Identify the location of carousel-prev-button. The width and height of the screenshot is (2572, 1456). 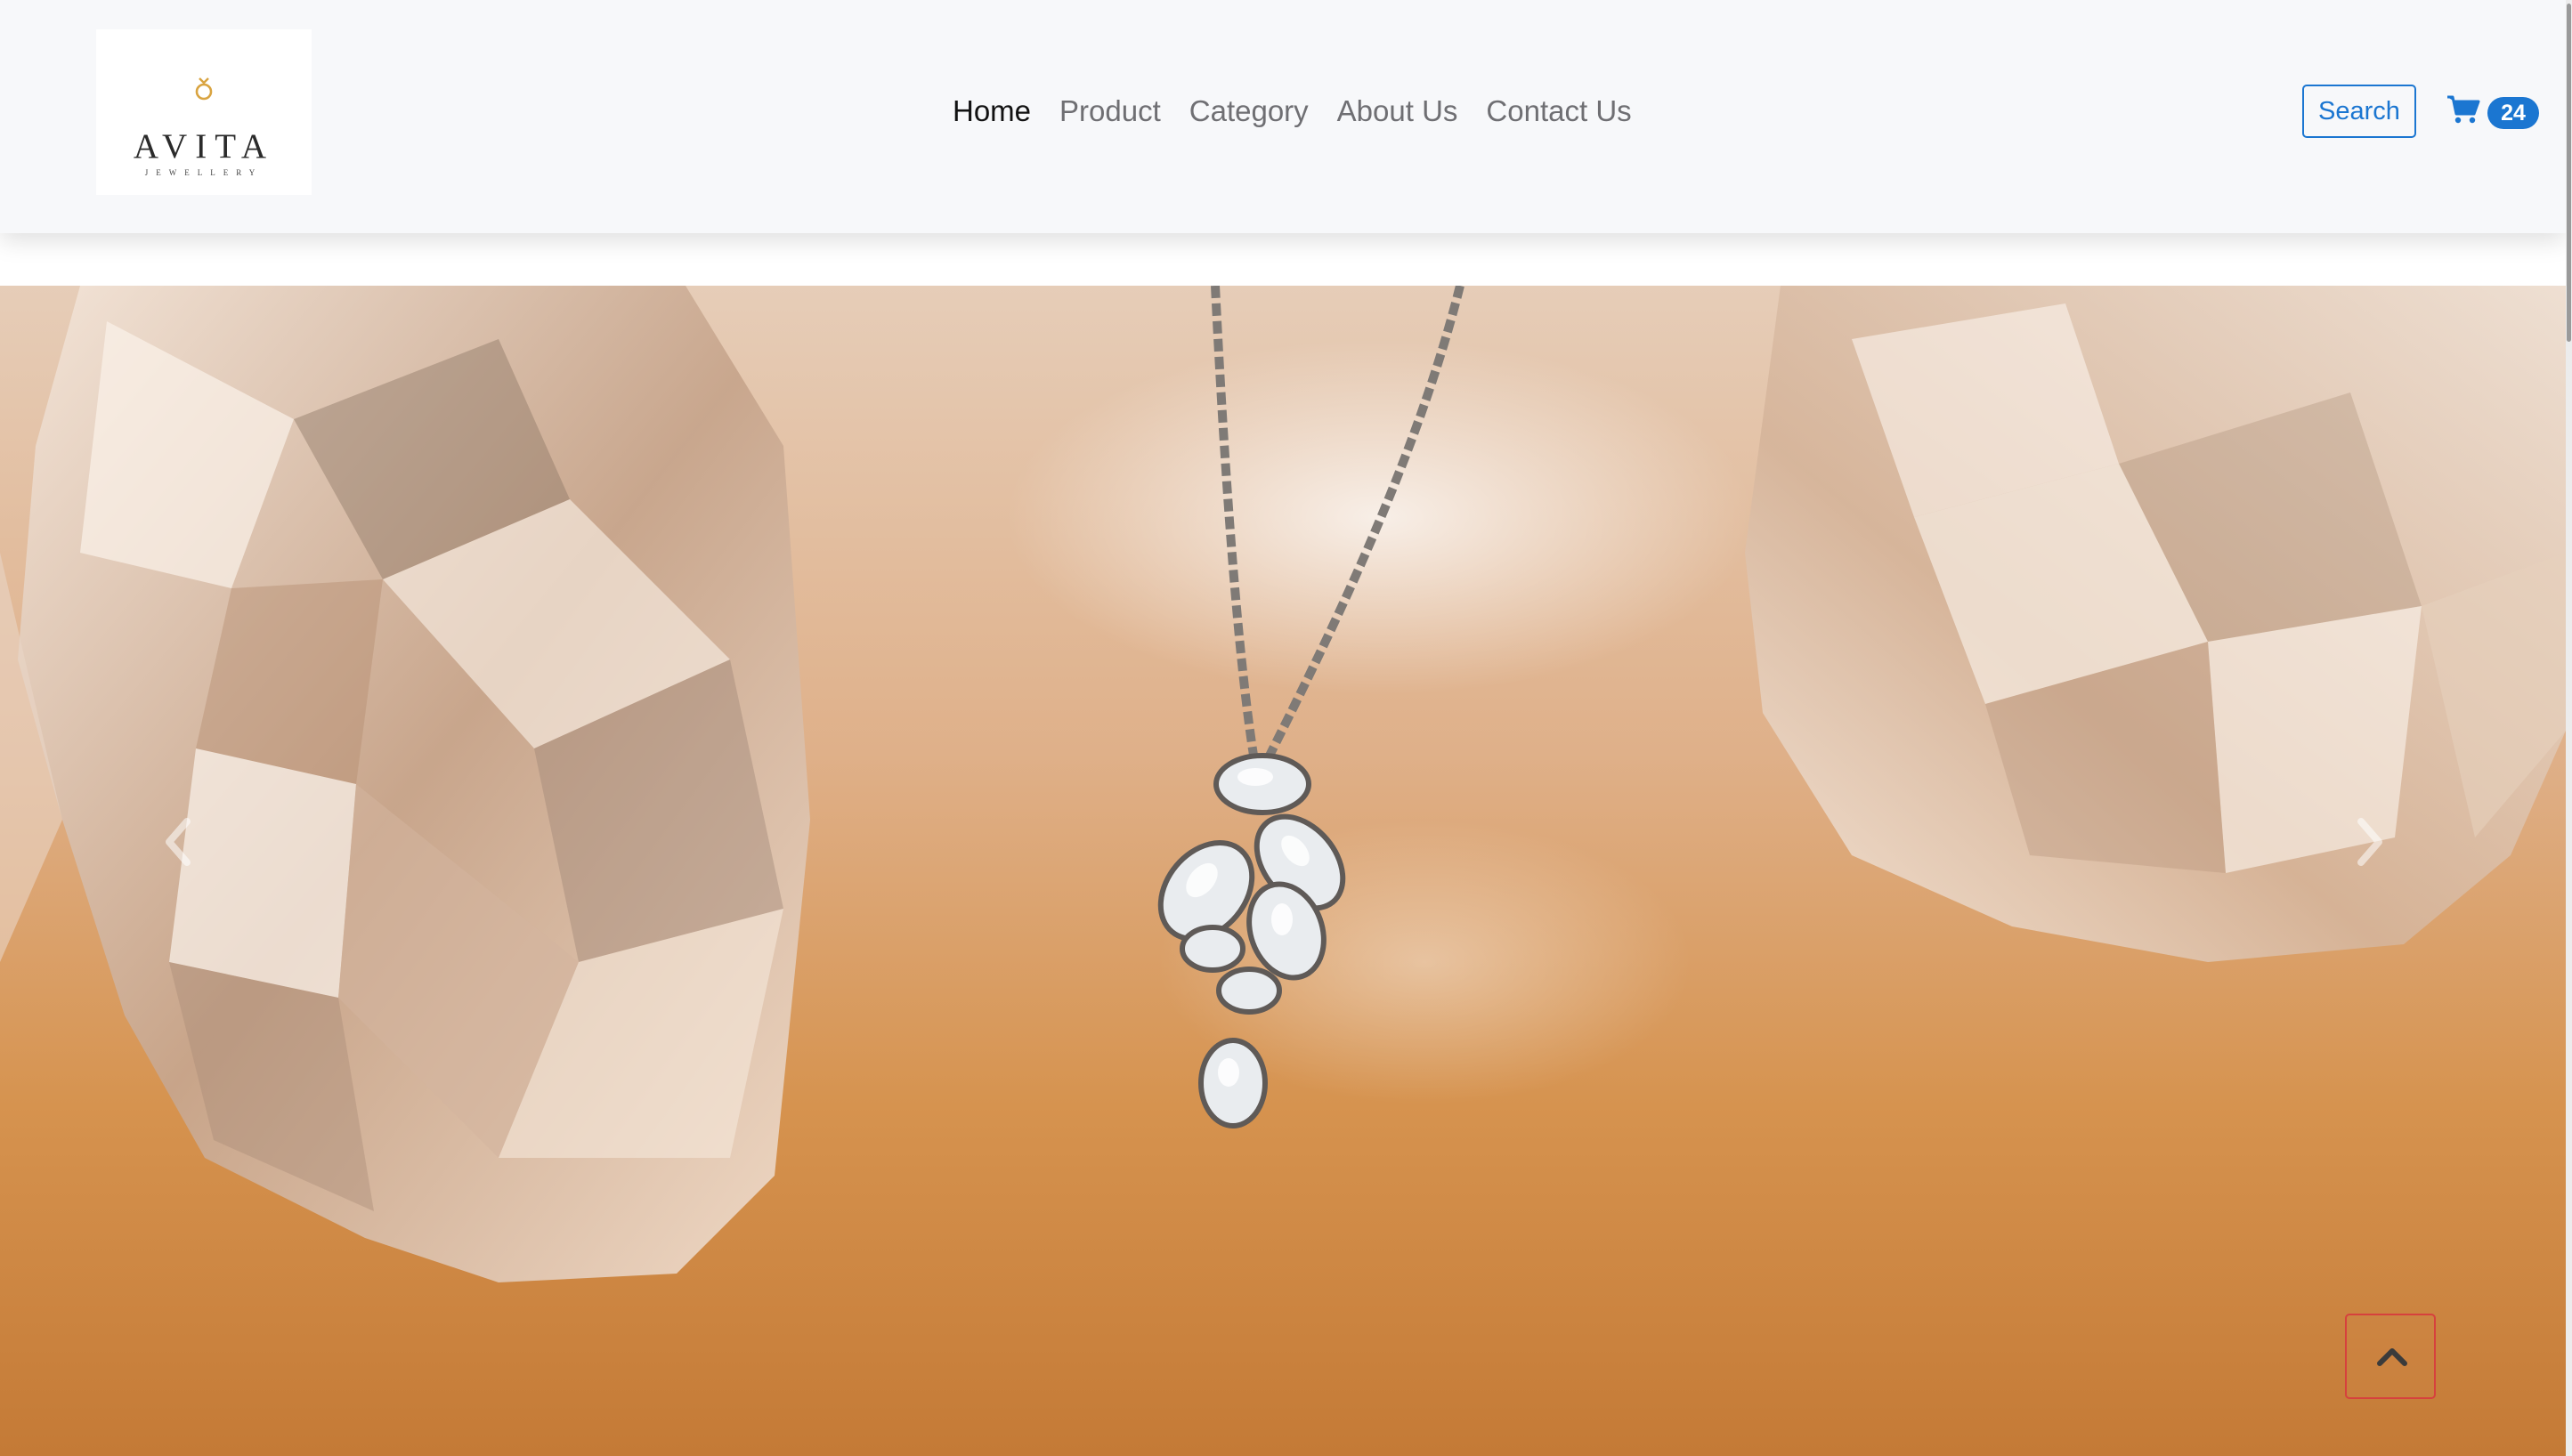
(178, 842).